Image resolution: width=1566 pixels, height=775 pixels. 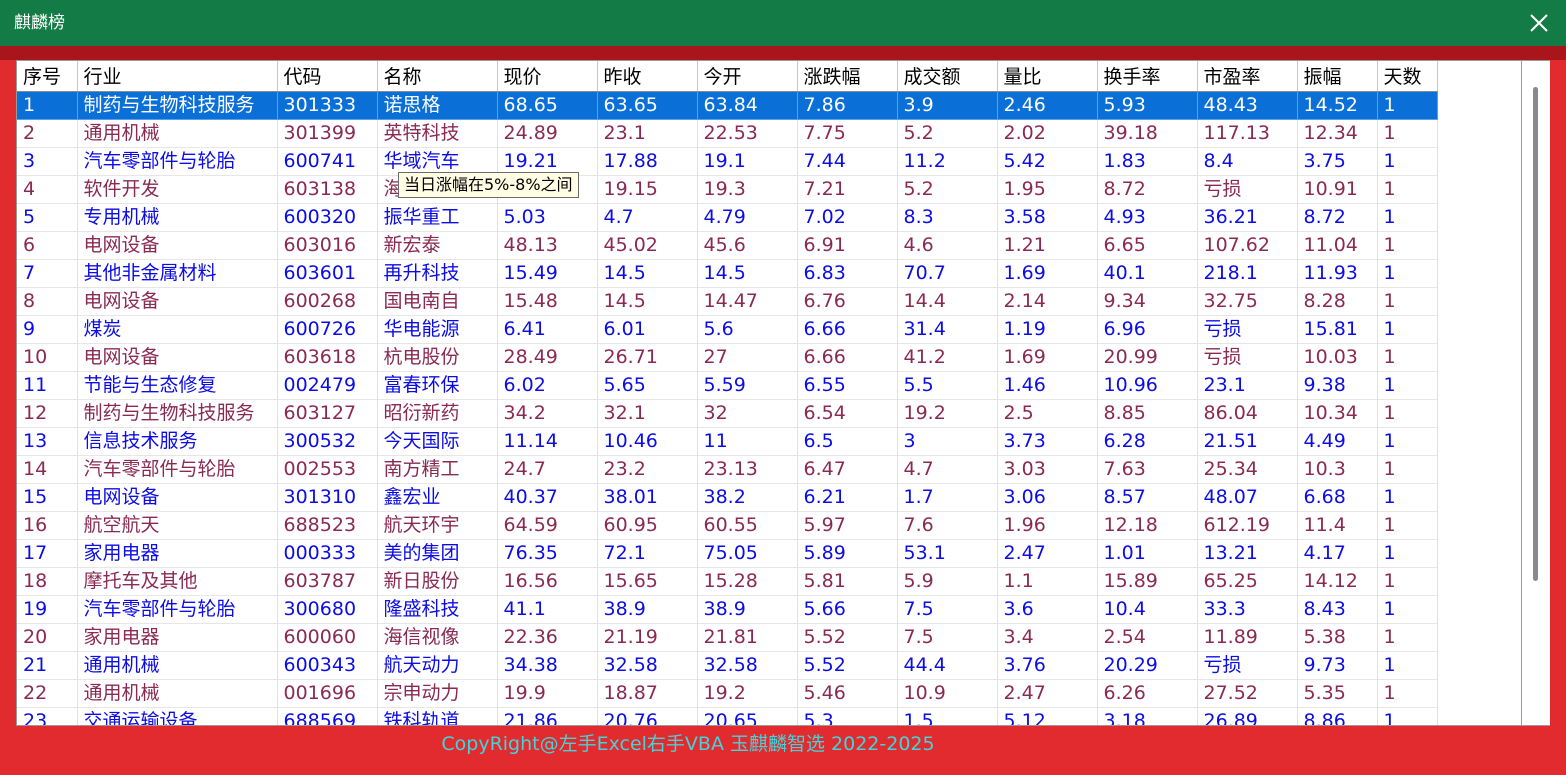 What do you see at coordinates (1337, 105) in the screenshot?
I see `table-cell: 14.52` at bounding box center [1337, 105].